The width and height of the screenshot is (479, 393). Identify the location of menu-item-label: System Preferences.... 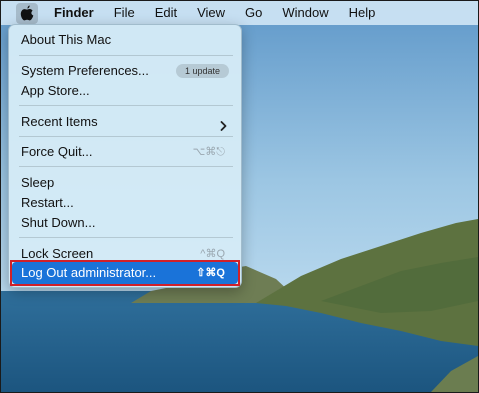
(85, 70).